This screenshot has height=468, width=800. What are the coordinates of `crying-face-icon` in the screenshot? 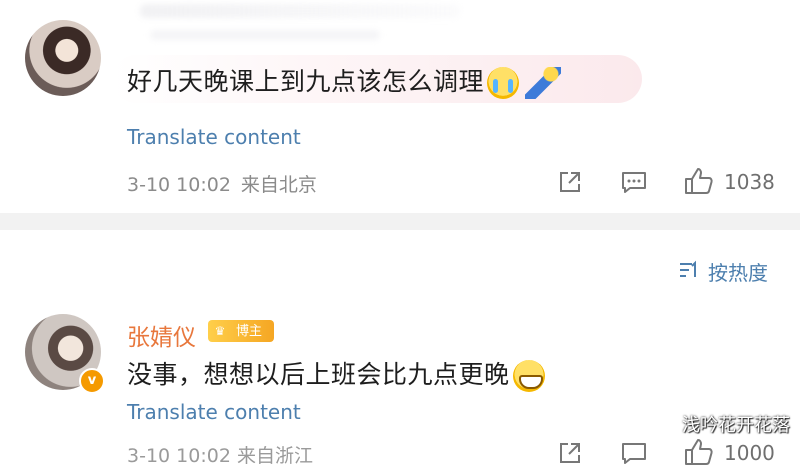 It's located at (503, 83).